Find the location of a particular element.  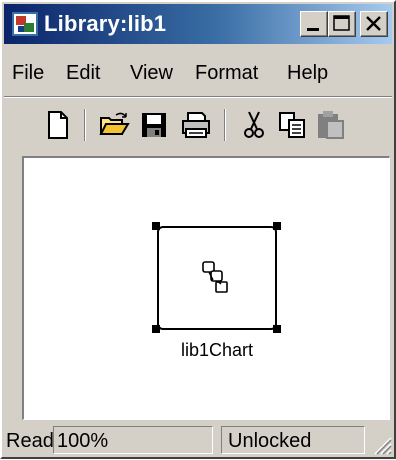

open-folder-icon is located at coordinates (114, 123).